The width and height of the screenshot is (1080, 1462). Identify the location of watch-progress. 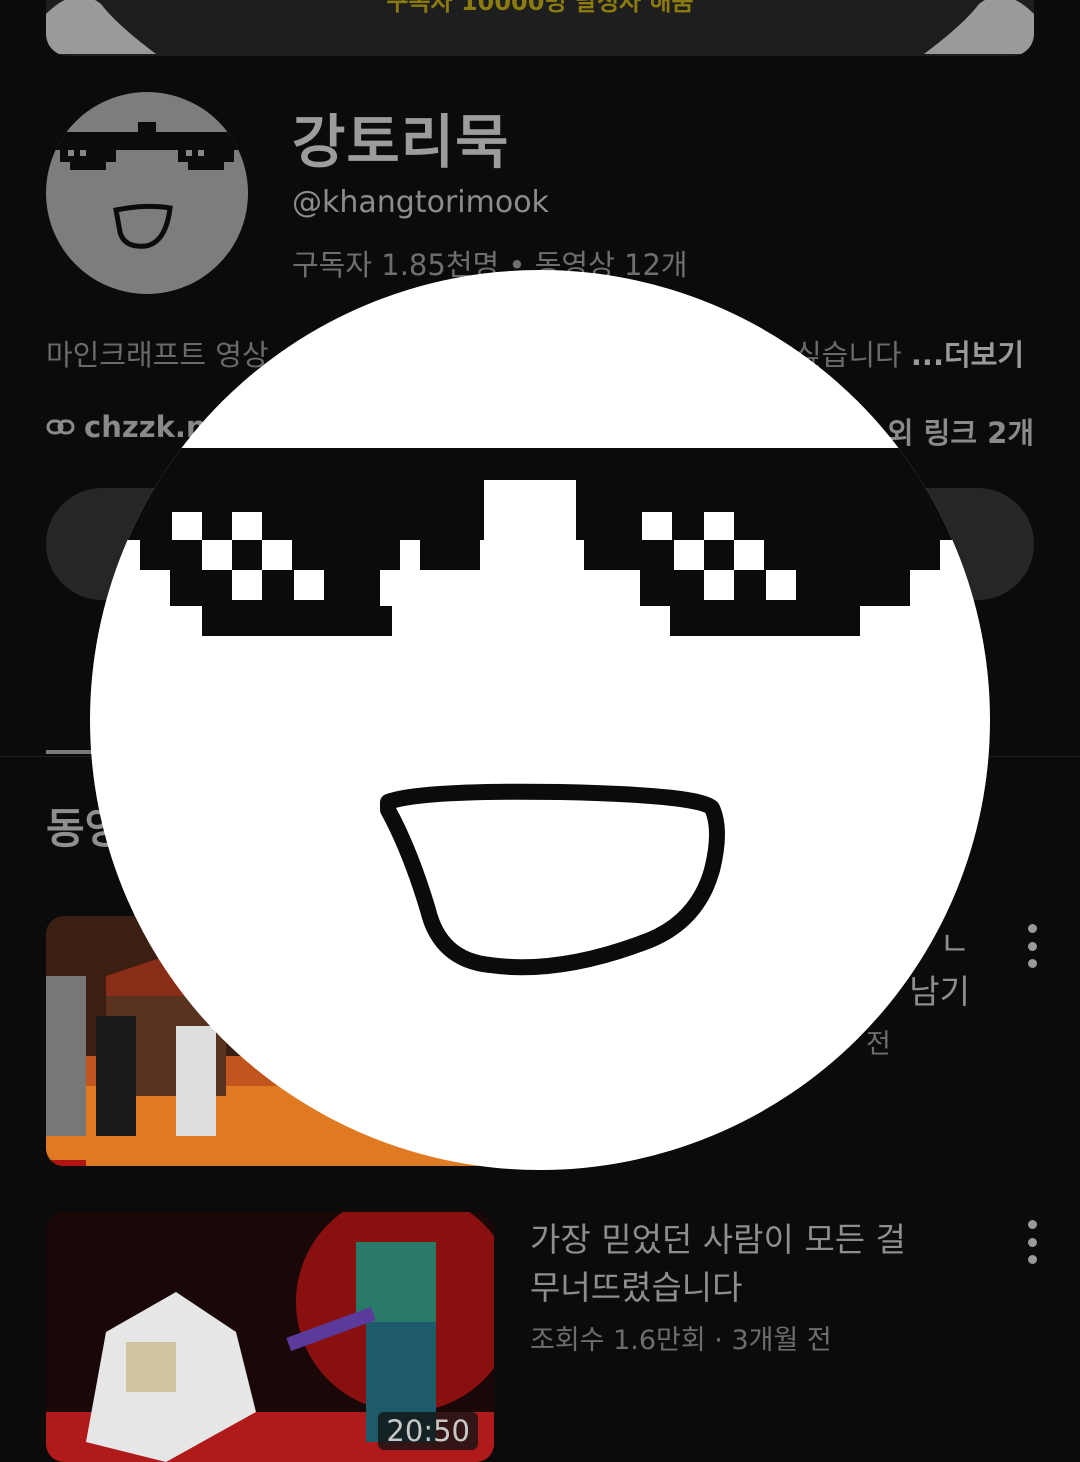
(66, 1163).